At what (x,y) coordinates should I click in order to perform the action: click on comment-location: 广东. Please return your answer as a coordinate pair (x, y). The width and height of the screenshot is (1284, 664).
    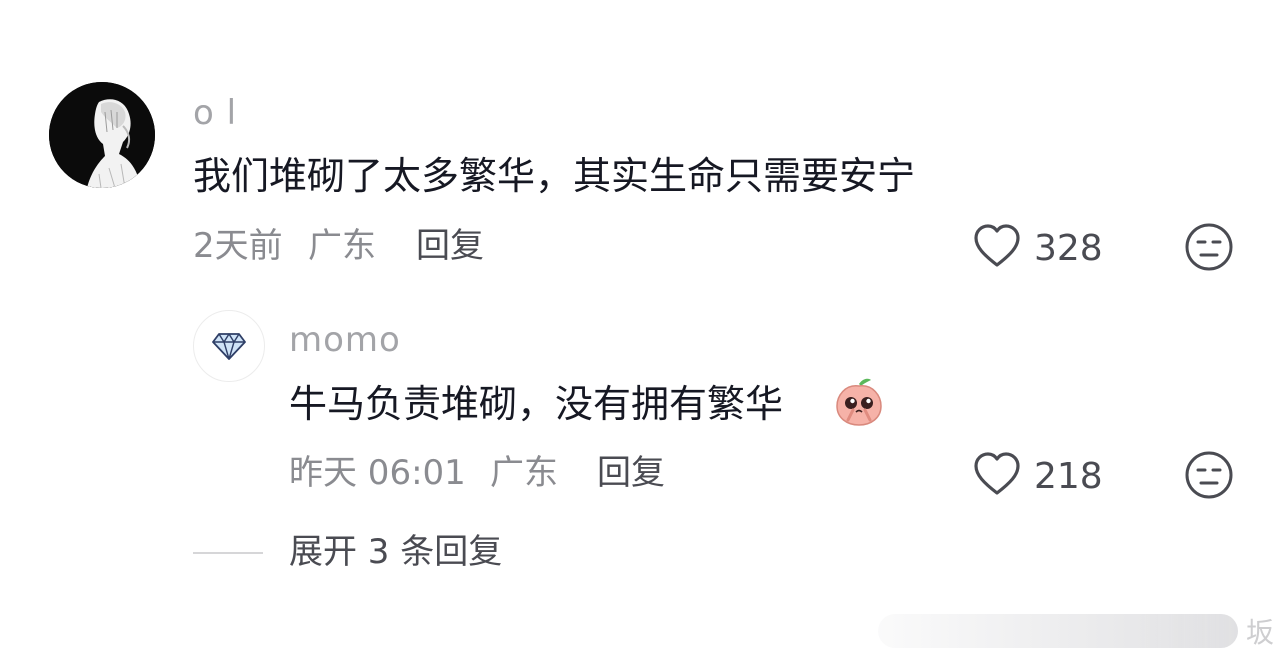
    Looking at the image, I should click on (342, 246).